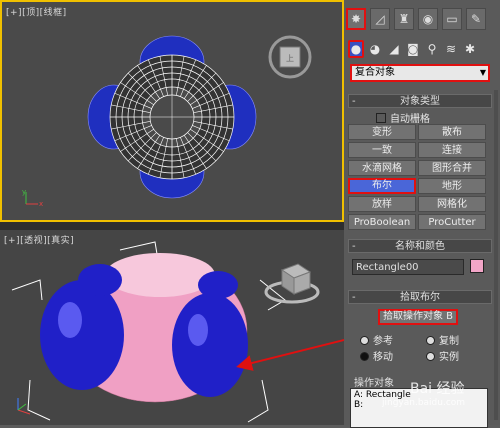  Describe the element at coordinates (382, 168) in the screenshot. I see `object-type-button: 水滴网格` at that location.